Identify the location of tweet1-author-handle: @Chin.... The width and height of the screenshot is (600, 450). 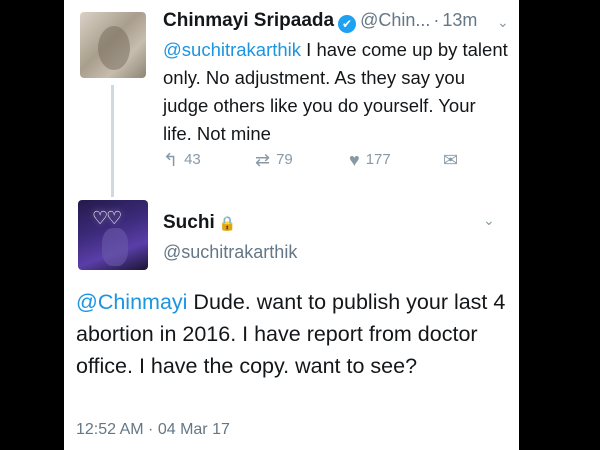
(395, 20).